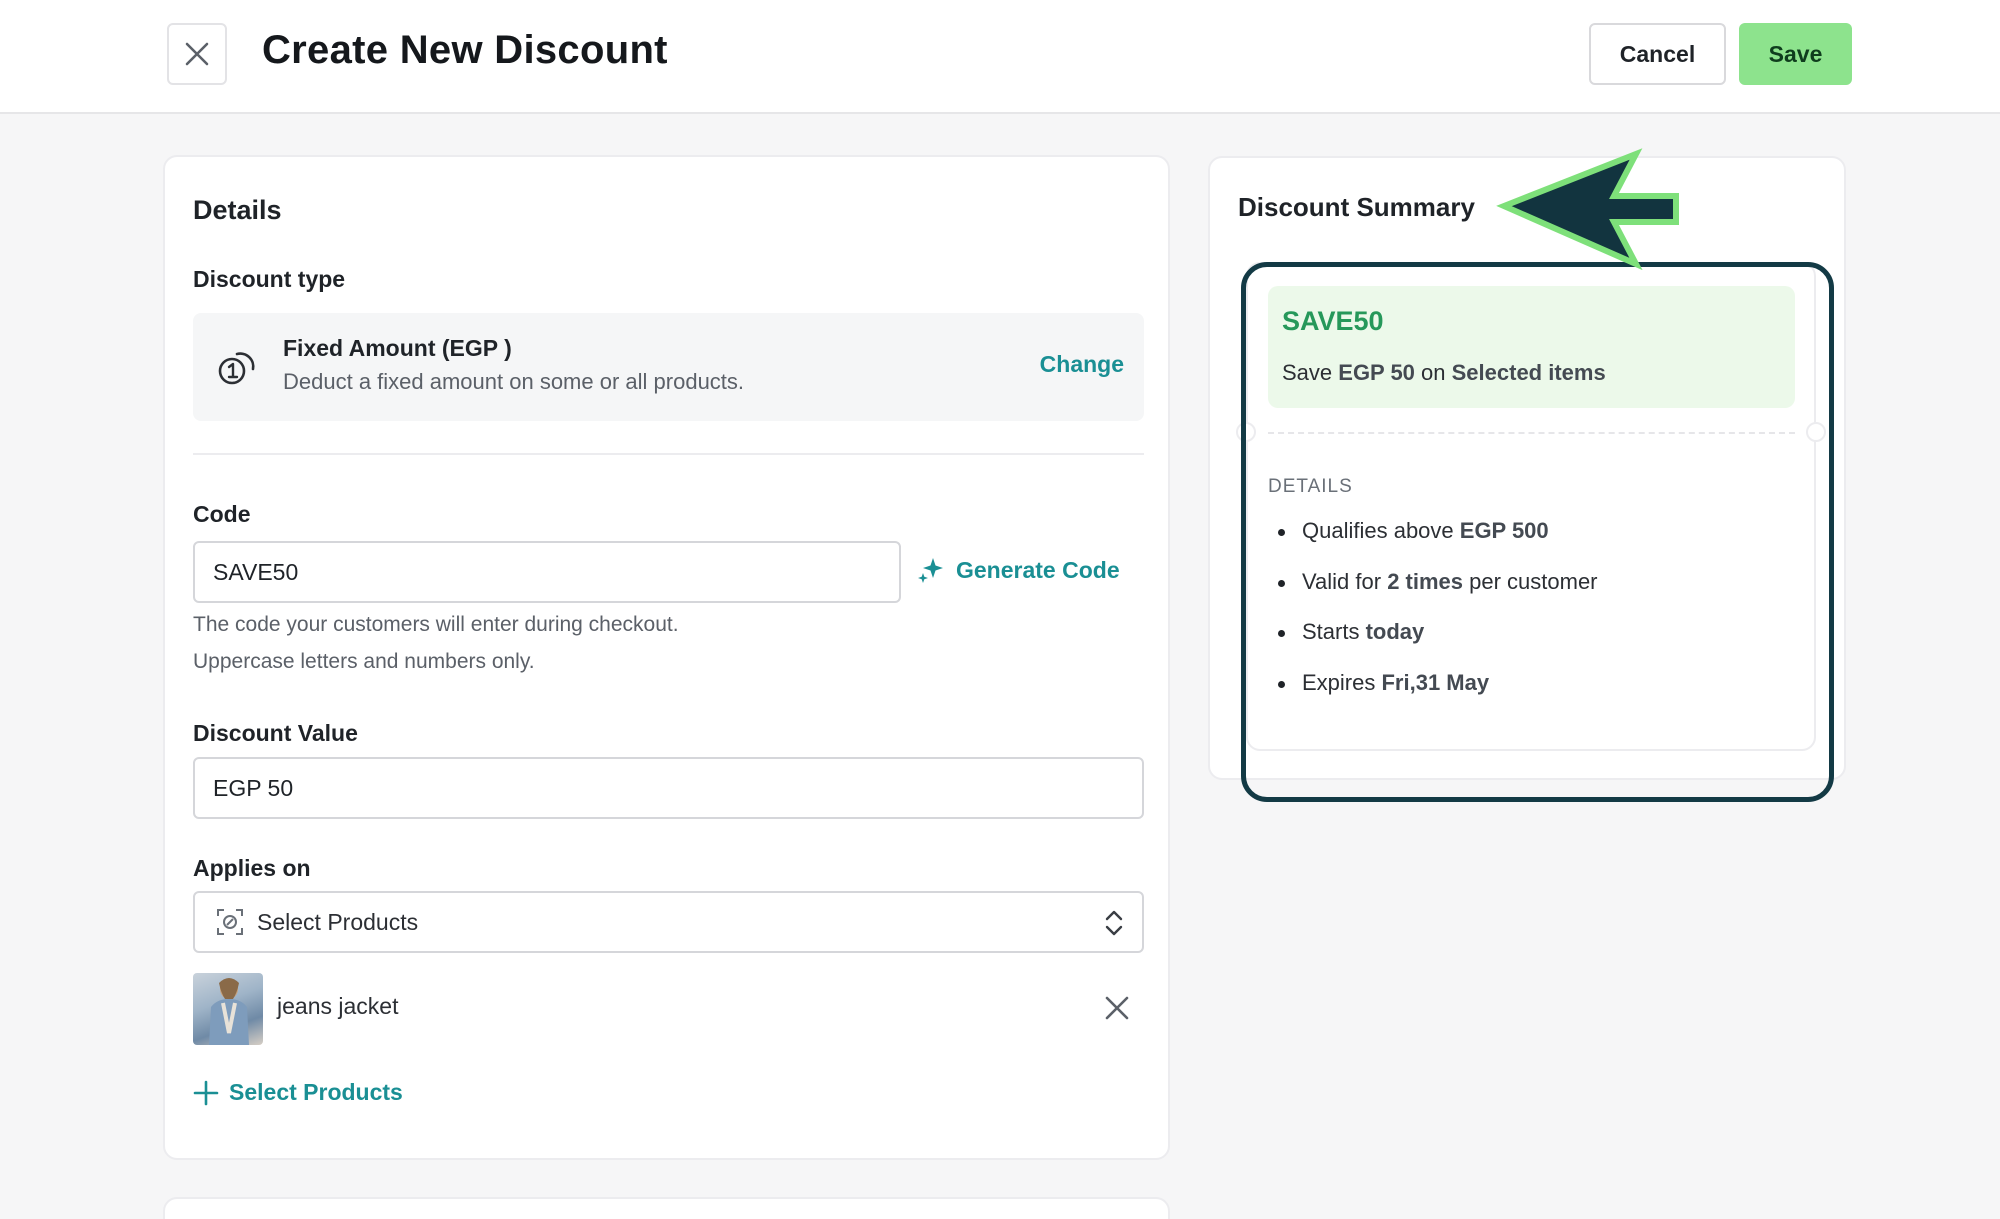 The image size is (2000, 1219). I want to click on generate-code-label: Generate Code, so click(1038, 569).